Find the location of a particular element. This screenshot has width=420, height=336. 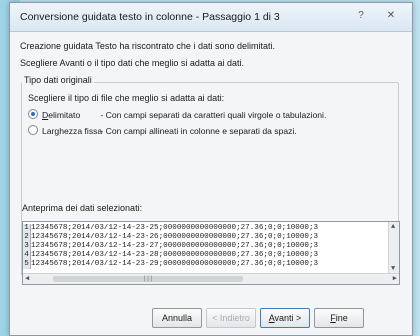

preview-label: Anteprima dei dati selezionati: is located at coordinates (82, 208).